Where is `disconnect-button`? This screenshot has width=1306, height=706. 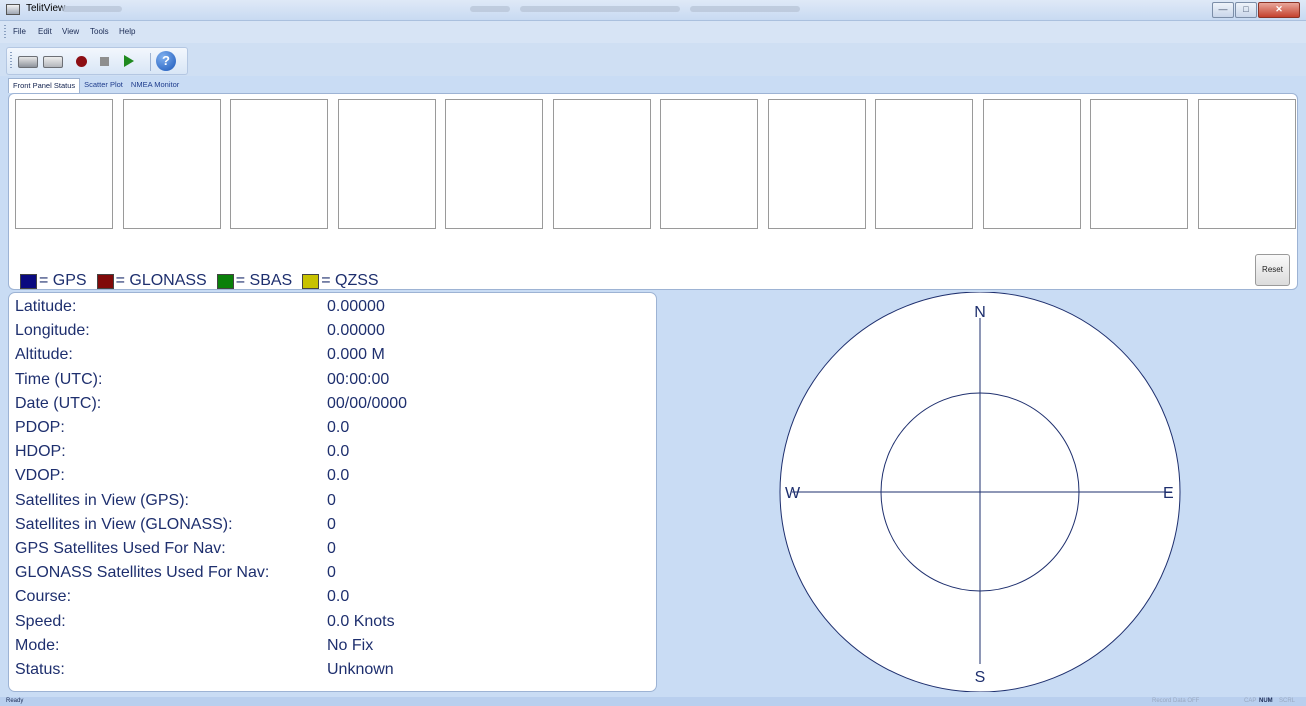
disconnect-button is located at coordinates (52, 61).